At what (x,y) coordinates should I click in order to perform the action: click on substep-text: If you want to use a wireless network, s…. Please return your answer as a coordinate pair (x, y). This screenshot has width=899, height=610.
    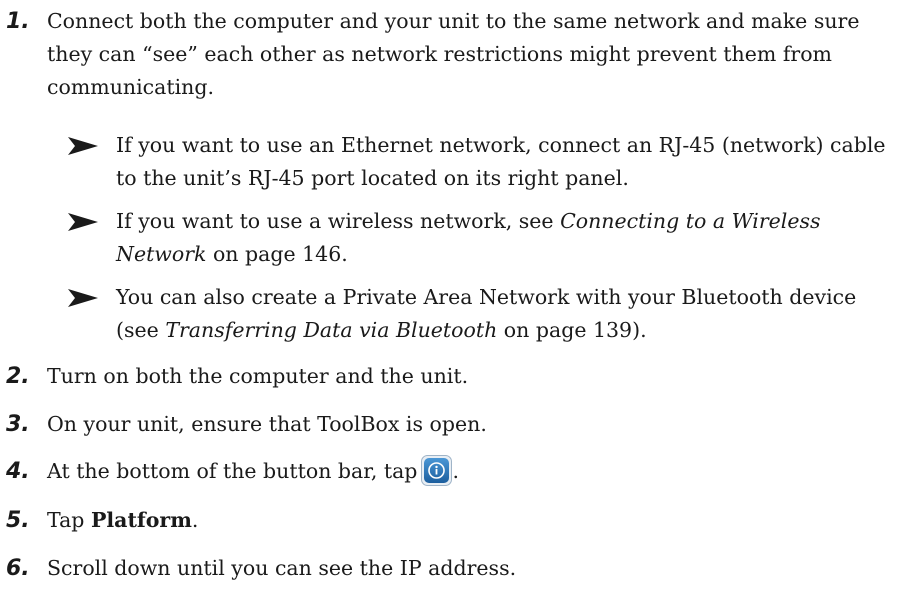
    Looking at the image, I should click on (503, 238).